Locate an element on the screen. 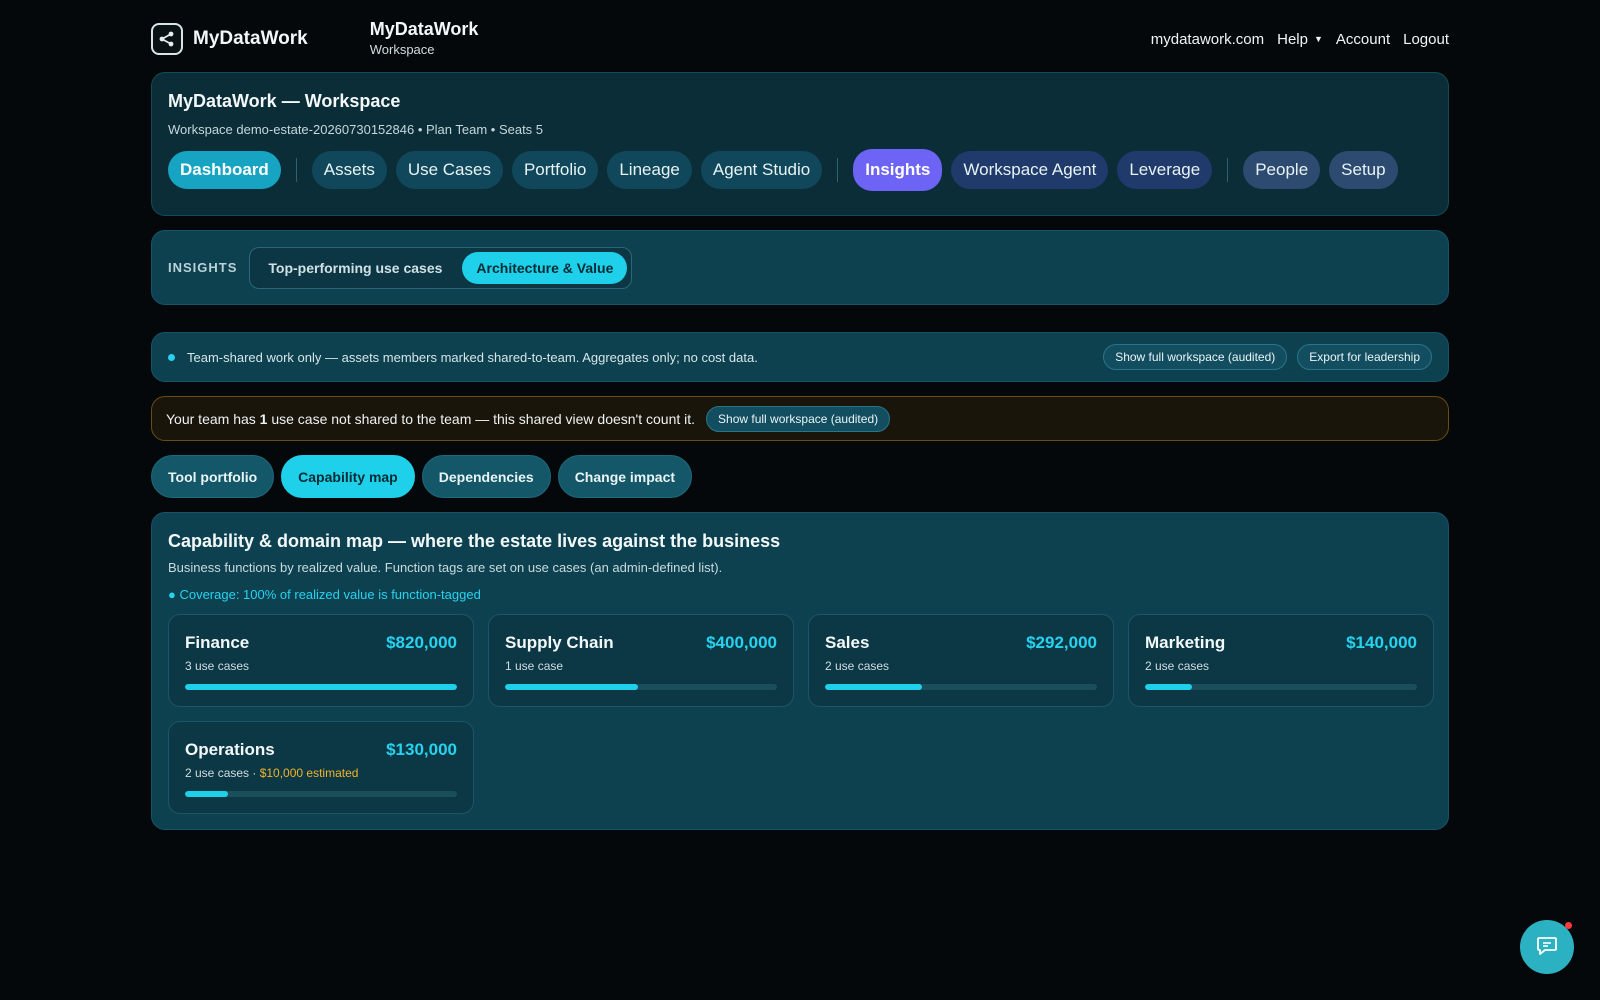  function-card-supply-chain: Supply Chain $400,000 1 use case is located at coordinates (641, 660).